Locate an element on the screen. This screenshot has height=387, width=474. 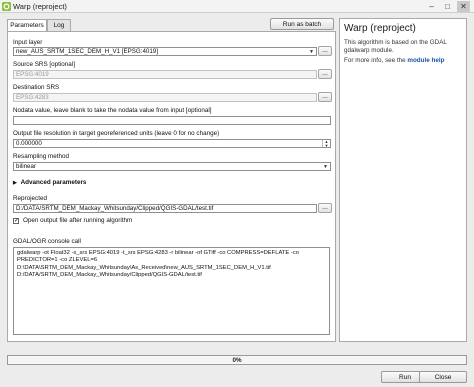
input-layer-value: new_AUS_SRTM_1SEC_DEM_H_V1 [EPSG:4019] is located at coordinates (87, 51).